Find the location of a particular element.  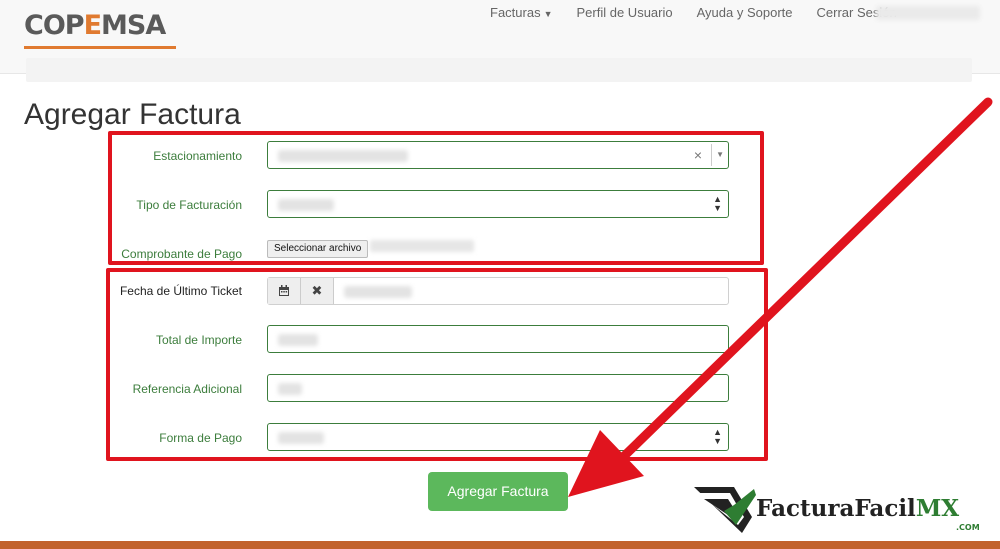

facturafacil-logo-icon is located at coordinates (725, 510).